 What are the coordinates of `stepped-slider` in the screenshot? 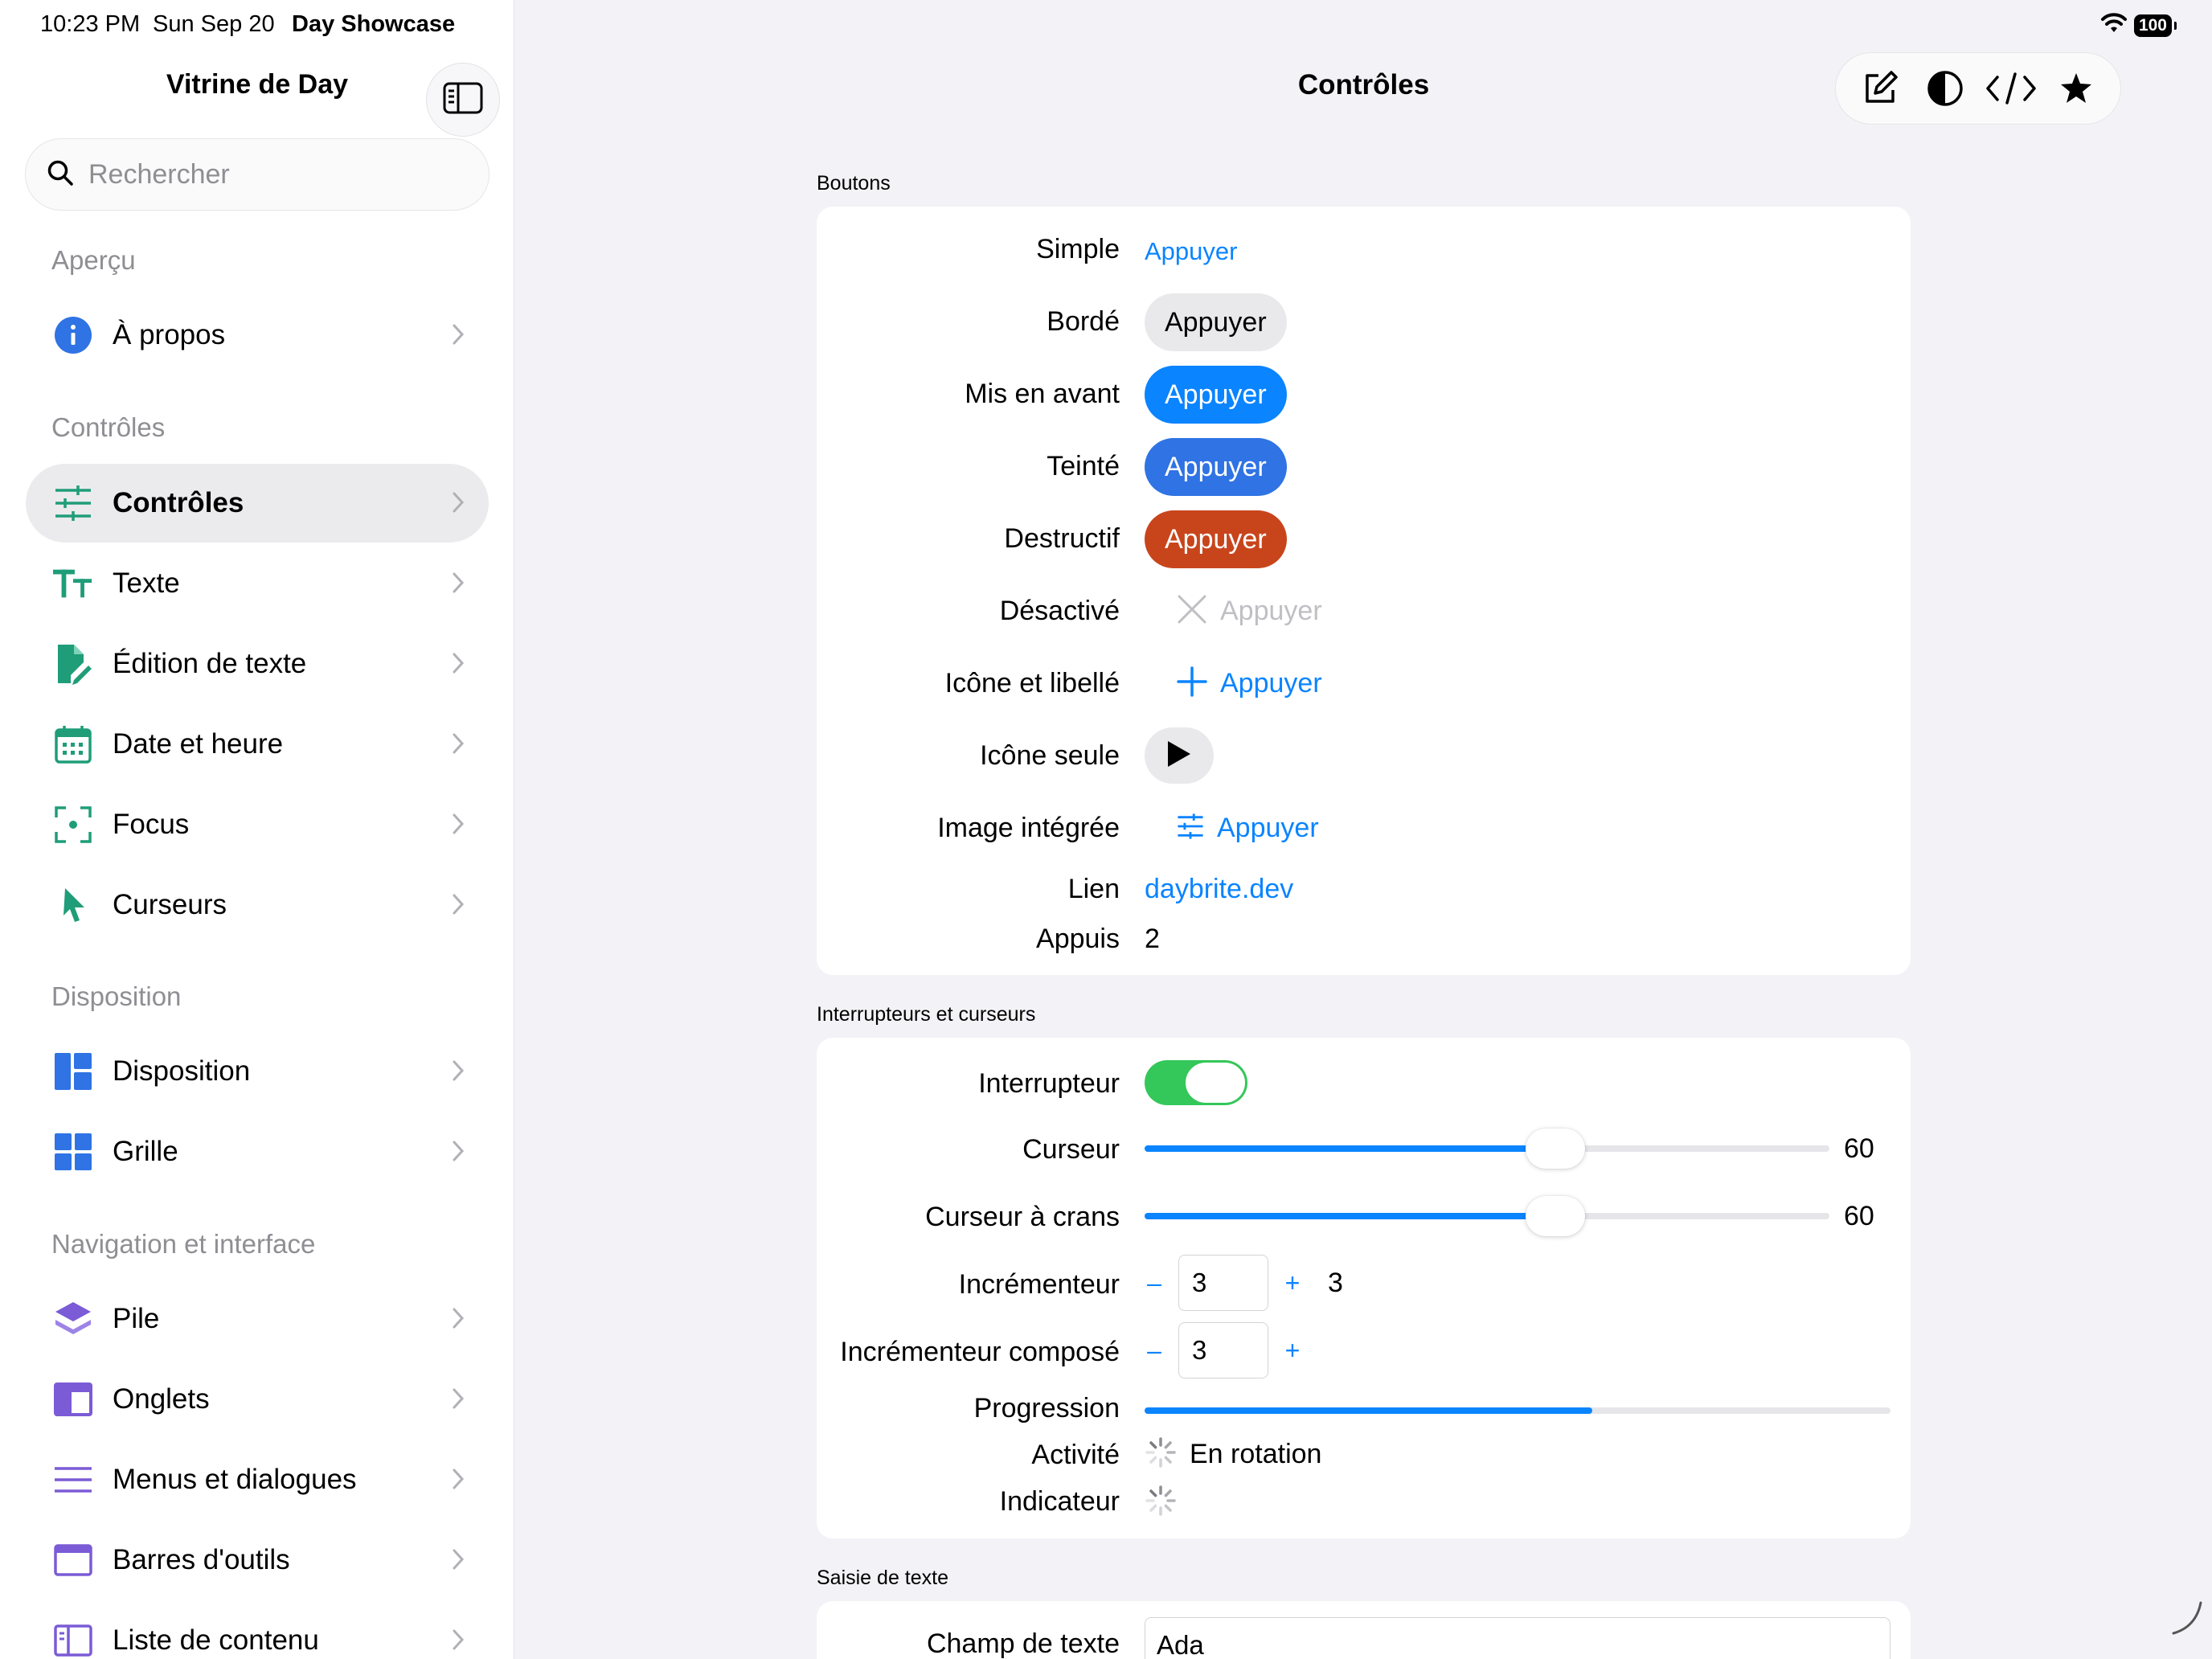 It's located at (1487, 1216).